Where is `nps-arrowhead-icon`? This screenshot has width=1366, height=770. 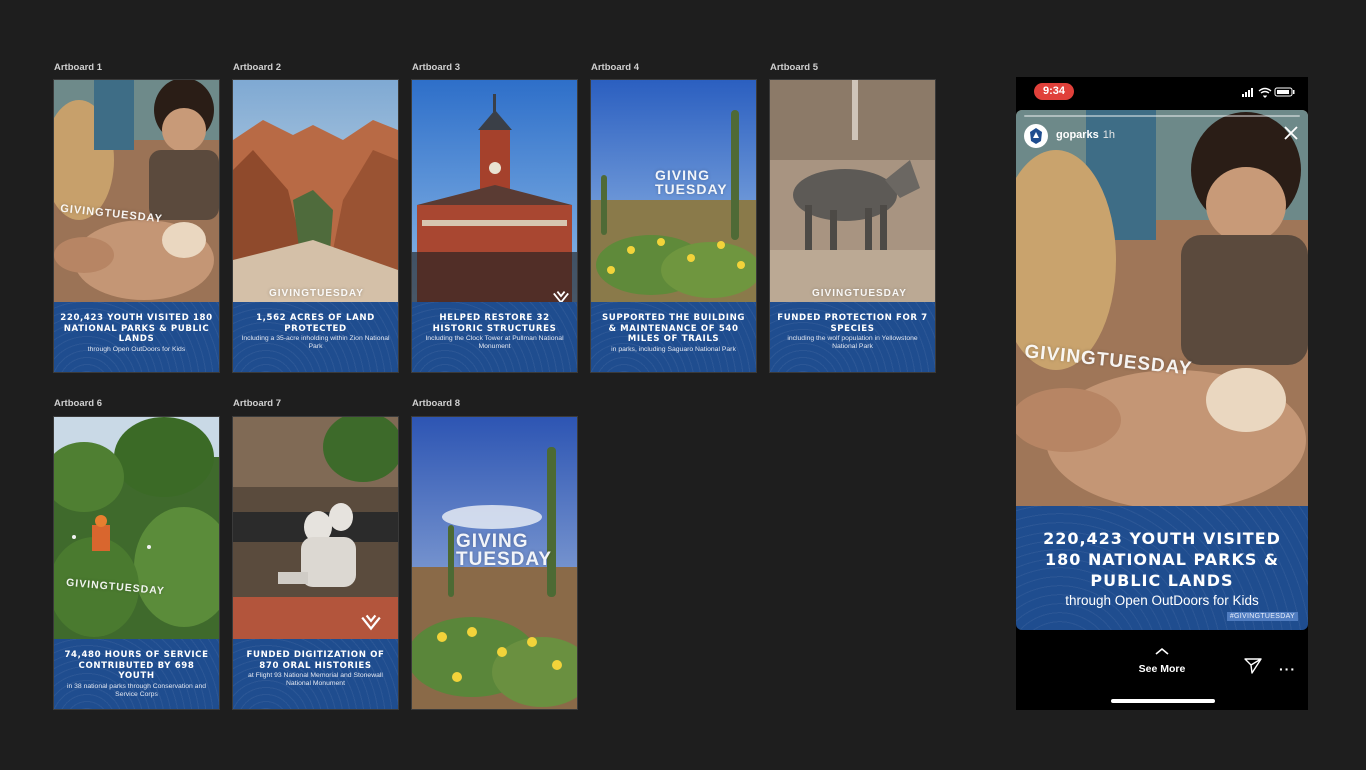 nps-arrowhead-icon is located at coordinates (1036, 136).